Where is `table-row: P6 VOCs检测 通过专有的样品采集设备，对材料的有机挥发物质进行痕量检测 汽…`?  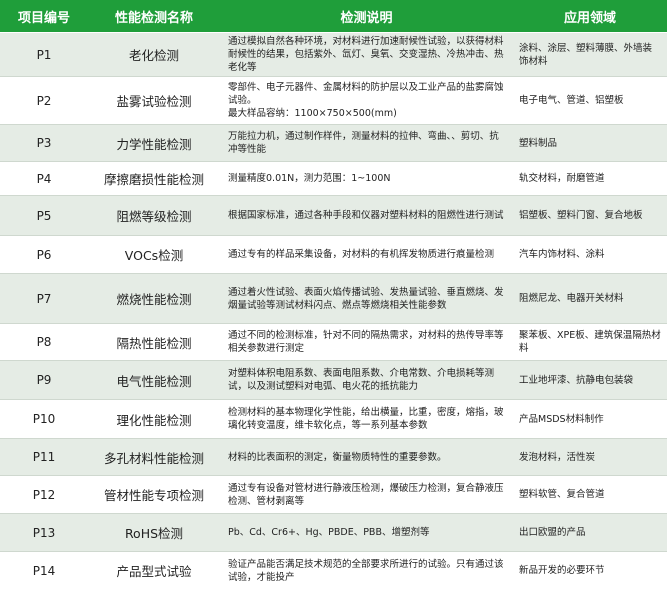
table-row: P6 VOCs检测 通过专有的样品采集设备，对材料的有机挥发物质进行痕量检测 汽… is located at coordinates (333, 254).